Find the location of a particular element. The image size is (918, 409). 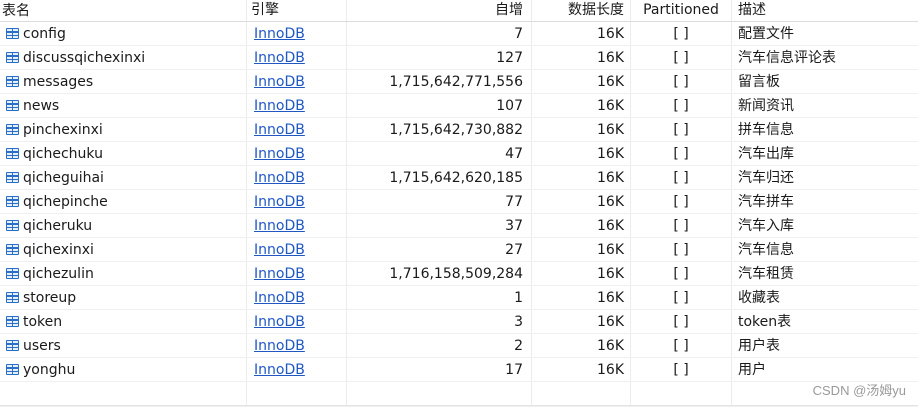

table-row: qichexinxi InnoDB 27 16K[ ] 汽车信息 is located at coordinates (459, 250).